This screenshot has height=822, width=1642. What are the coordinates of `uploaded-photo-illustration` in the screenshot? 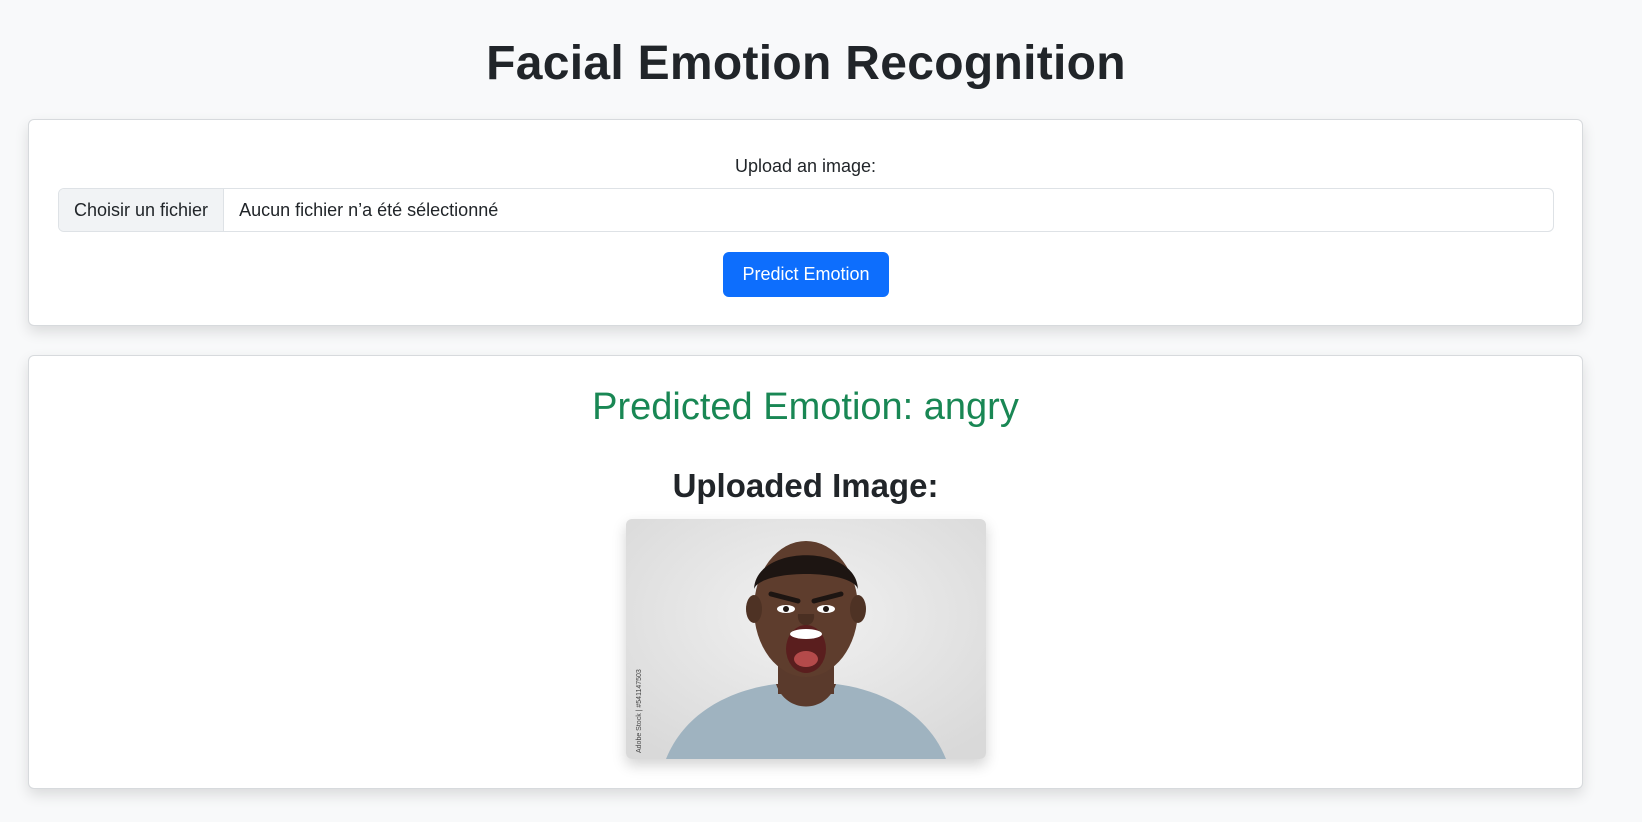 It's located at (806, 639).